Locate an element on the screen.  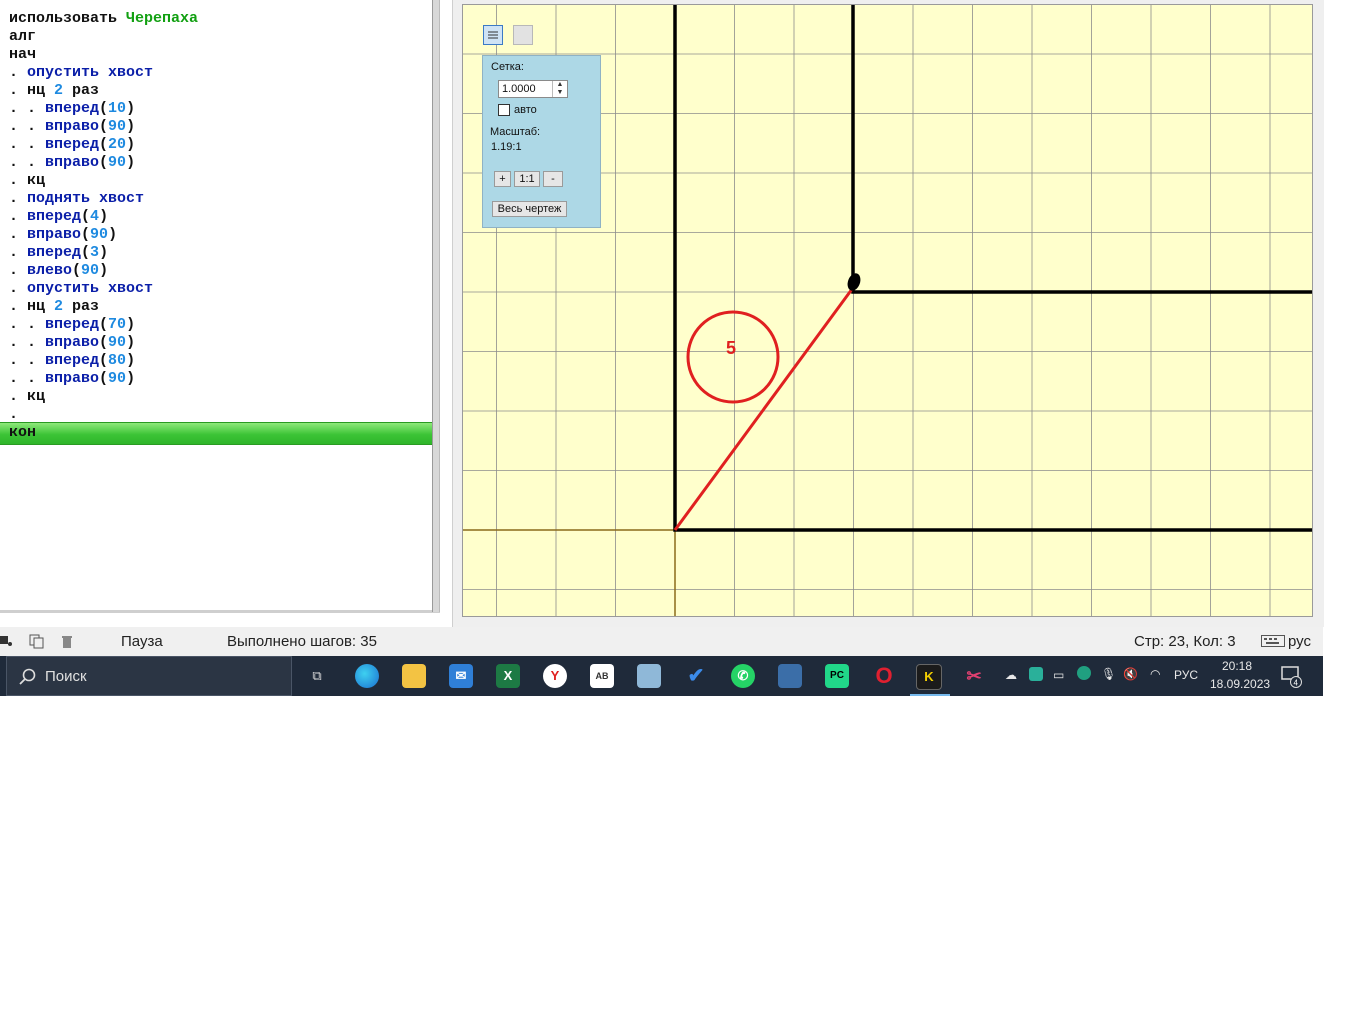
edge-icon is located at coordinates (367, 676).